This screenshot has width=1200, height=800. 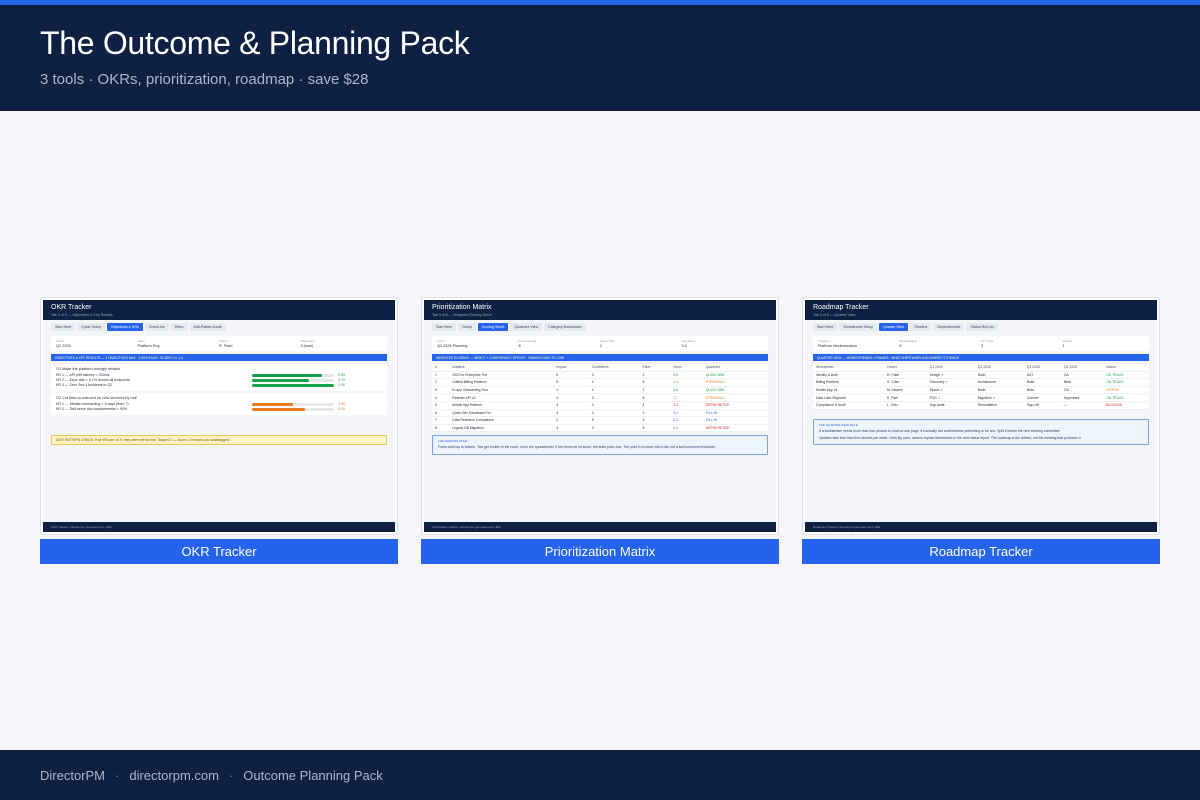 I want to click on col-header: Status, so click(x=1126, y=368).